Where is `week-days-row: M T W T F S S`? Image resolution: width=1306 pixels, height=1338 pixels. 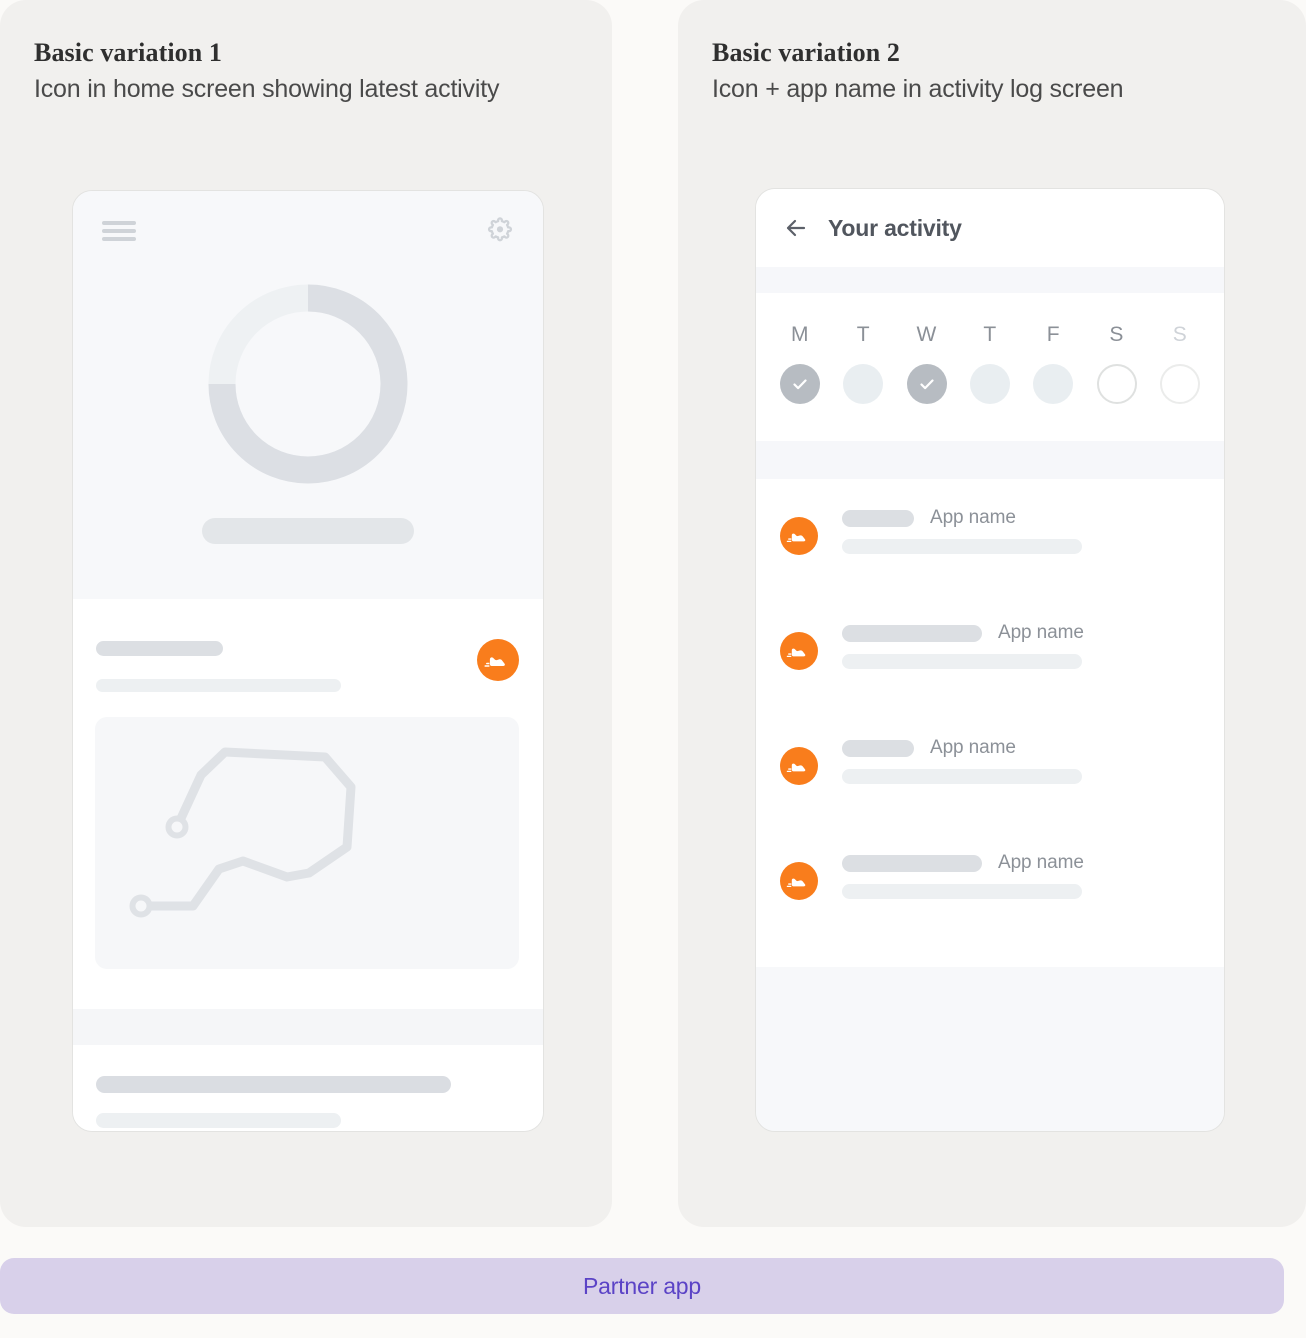 week-days-row: M T W T F S S is located at coordinates (990, 363).